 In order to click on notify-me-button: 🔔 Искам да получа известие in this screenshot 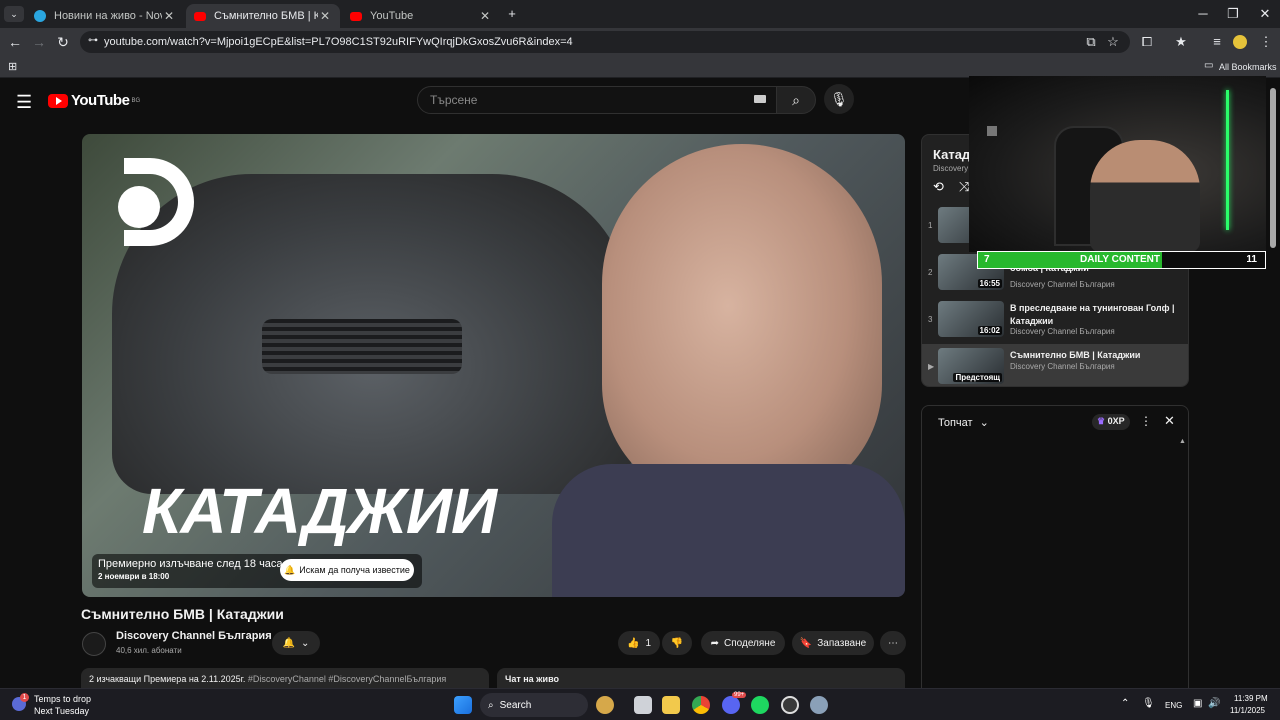, I will do `click(347, 570)`.